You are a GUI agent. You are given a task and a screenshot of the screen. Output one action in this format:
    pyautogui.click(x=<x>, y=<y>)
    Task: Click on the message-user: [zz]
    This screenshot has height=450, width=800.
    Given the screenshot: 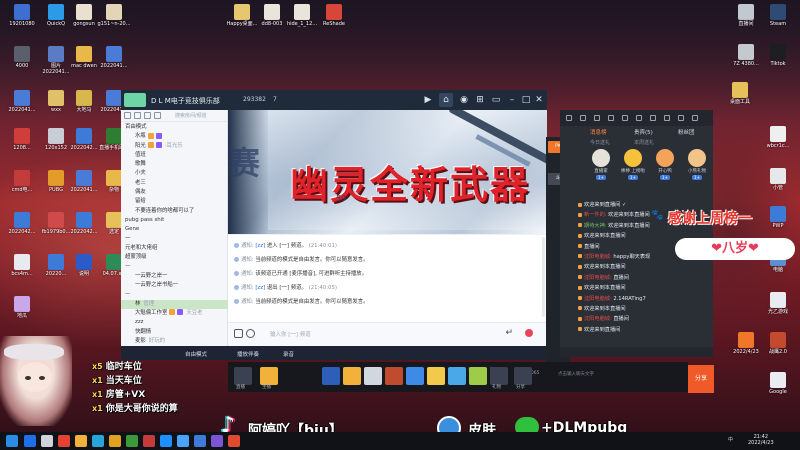 What is the action you would take?
    pyautogui.click(x=261, y=288)
    